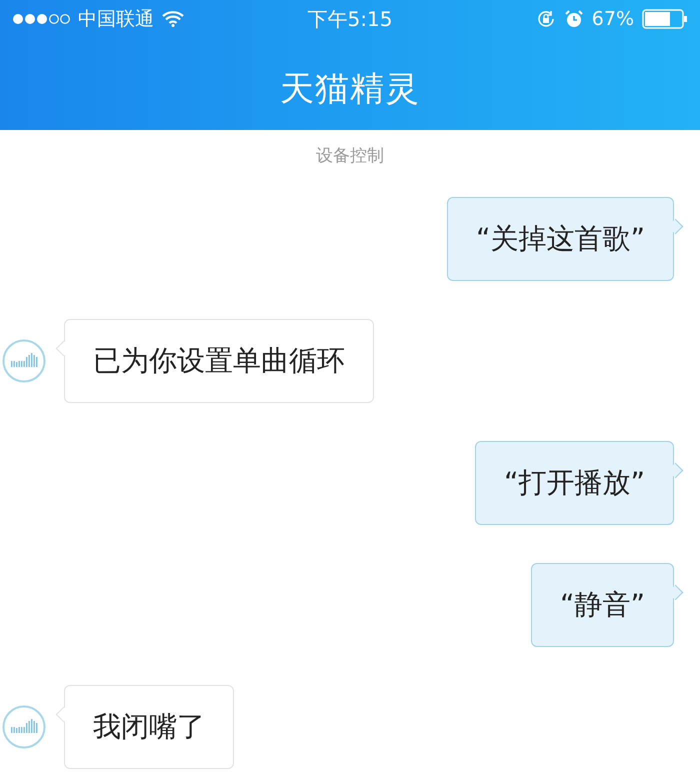  Describe the element at coordinates (219, 361) in the screenshot. I see `assistant-message-bubble: 已为你设置单曲循环` at that location.